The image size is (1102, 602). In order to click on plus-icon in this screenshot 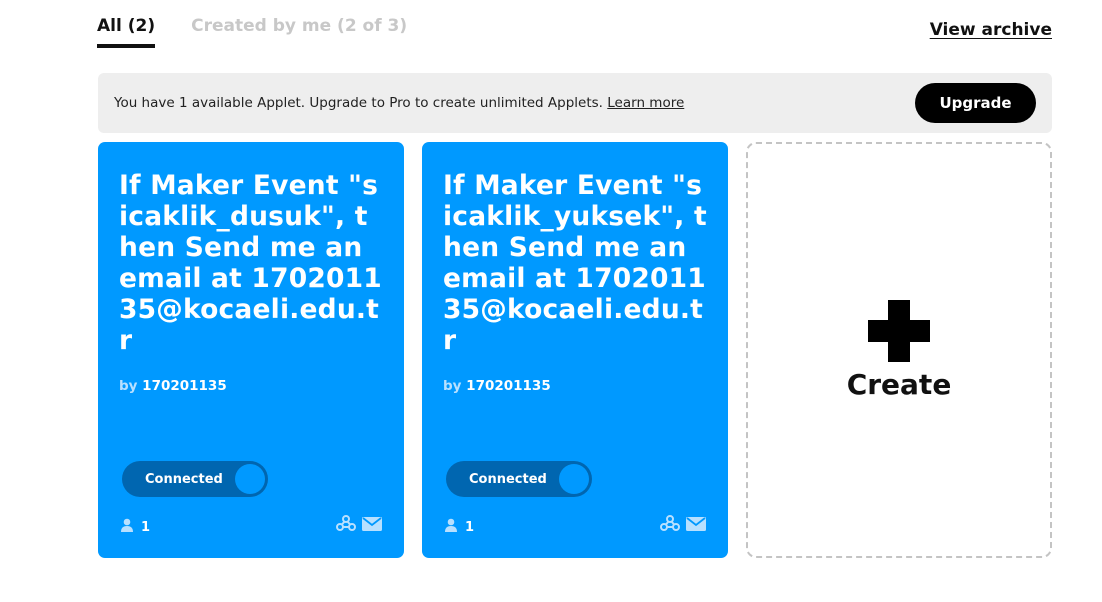, I will do `click(899, 332)`.